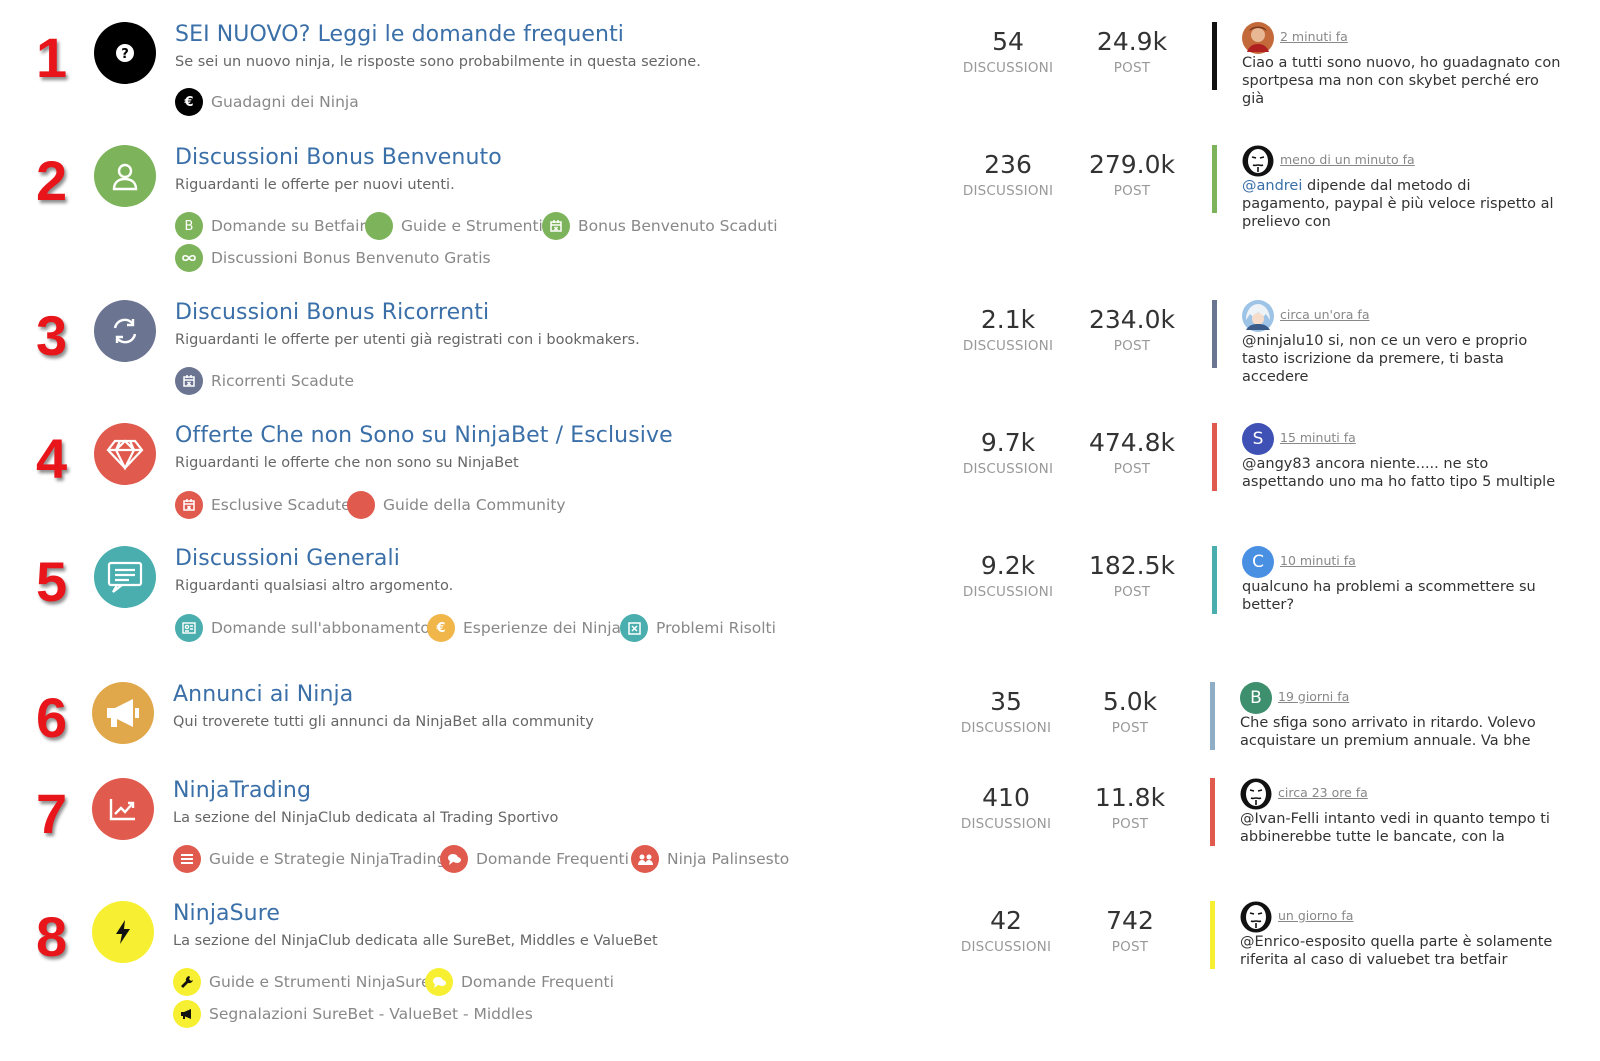 This screenshot has height=1061, width=1600. Describe the element at coordinates (1272, 186) in the screenshot. I see `user-mention: @andrei` at that location.